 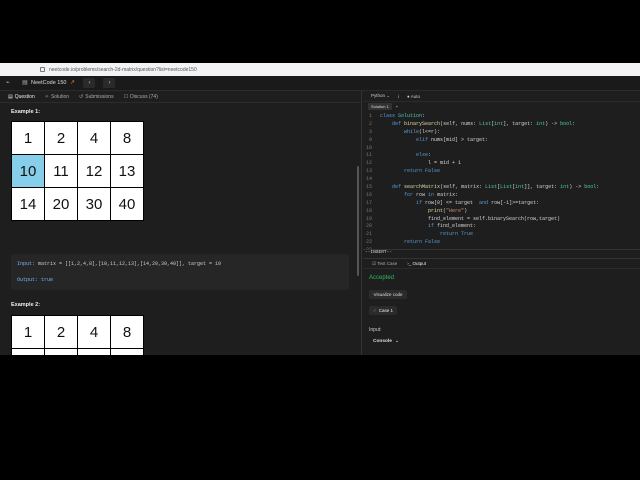 What do you see at coordinates (501, 156) in the screenshot?
I see `code-line: 11 else:` at bounding box center [501, 156].